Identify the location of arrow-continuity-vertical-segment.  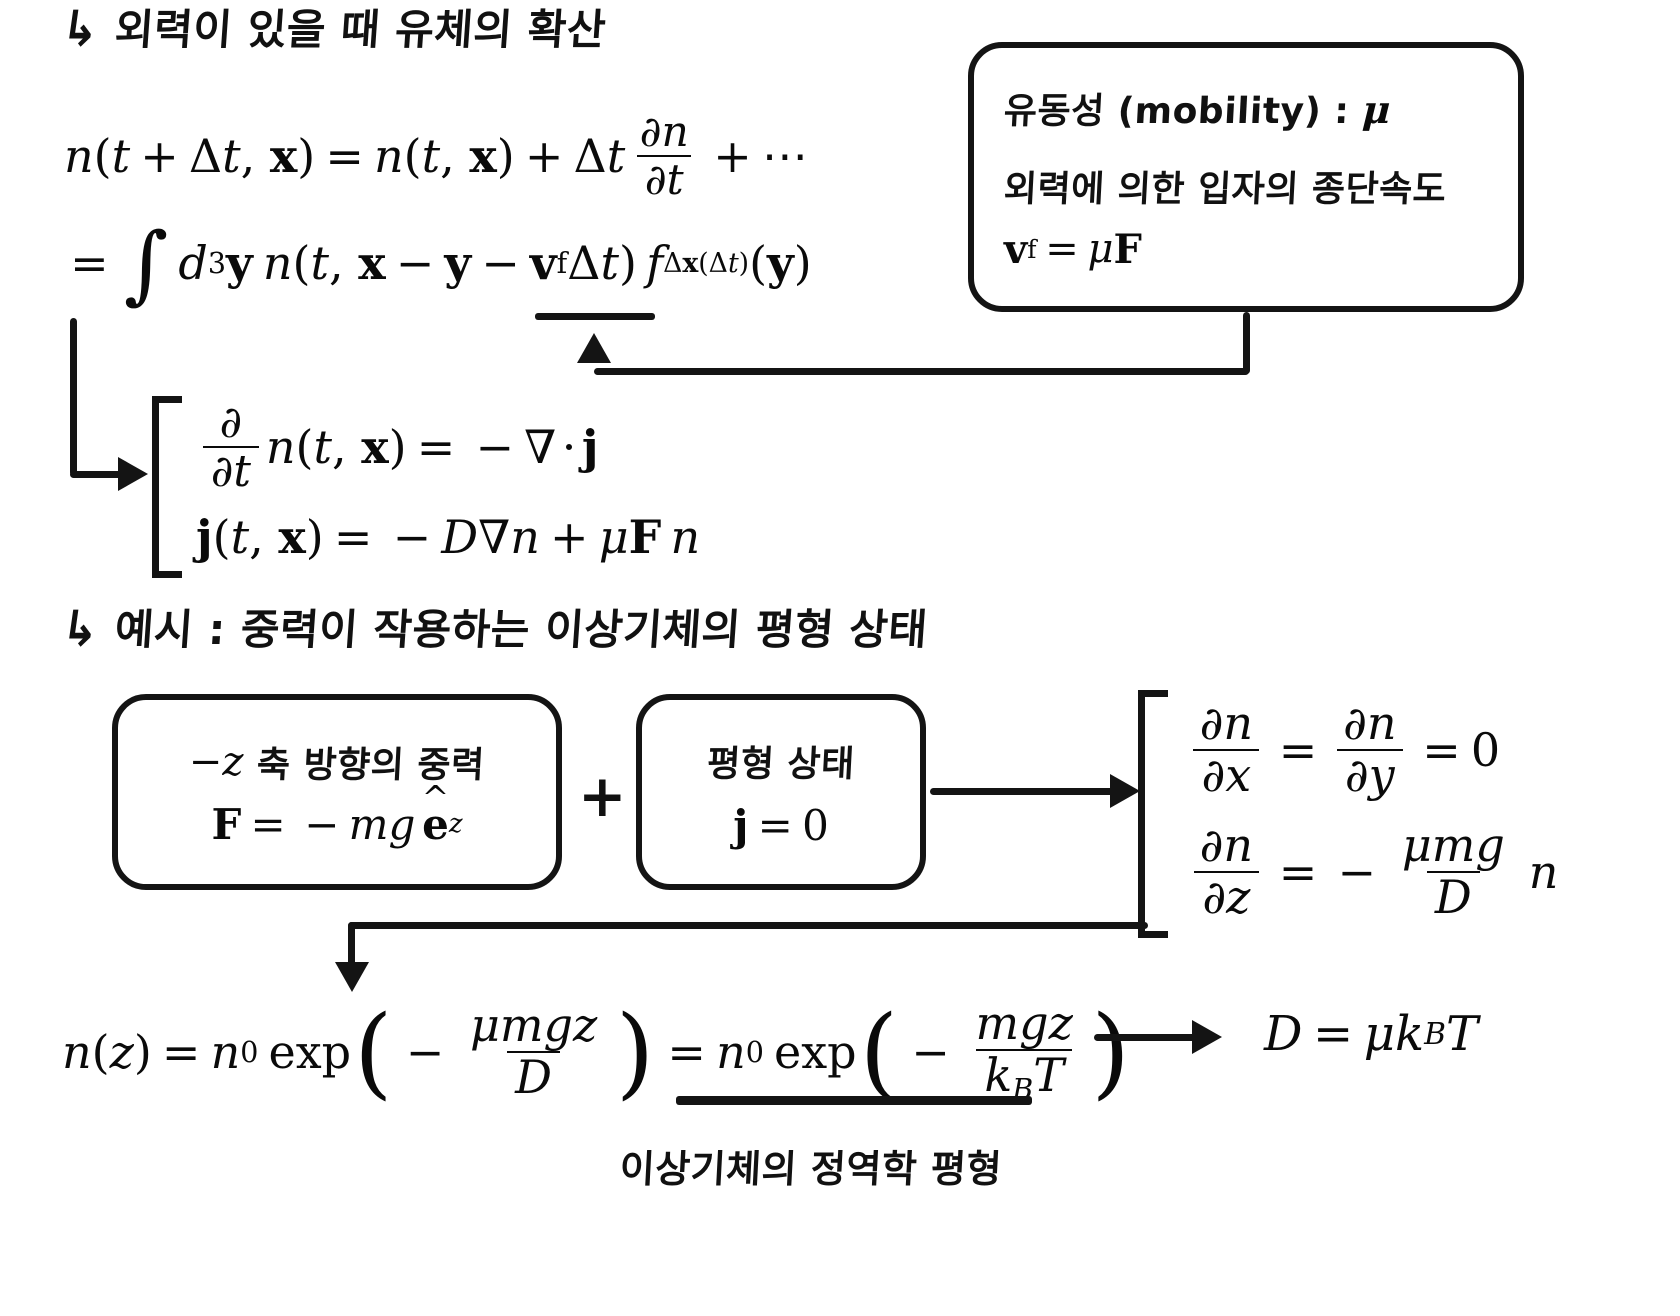
(73, 397).